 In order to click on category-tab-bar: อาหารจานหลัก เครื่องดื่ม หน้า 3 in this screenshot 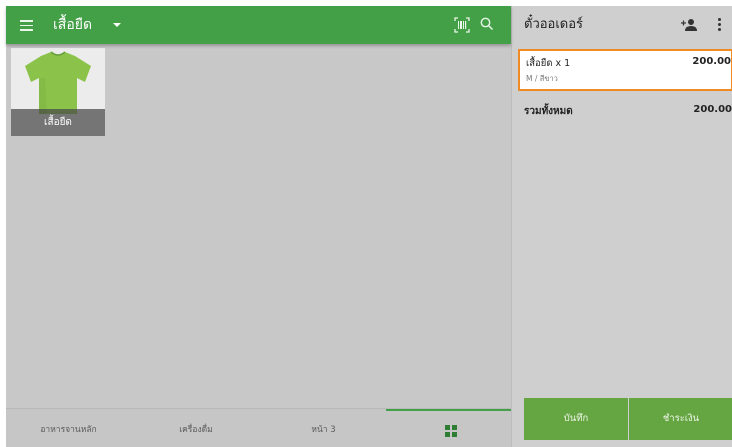, I will do `click(258, 427)`.